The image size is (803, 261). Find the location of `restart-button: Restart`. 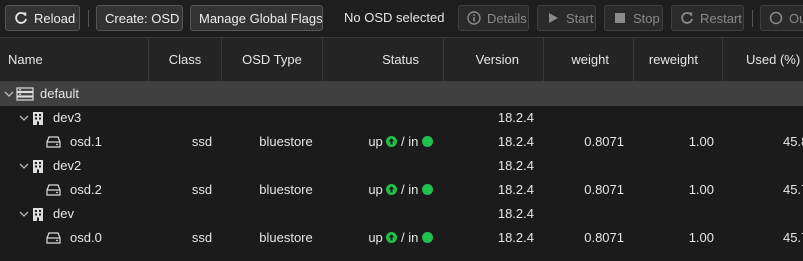

restart-button: Restart is located at coordinates (707, 18).